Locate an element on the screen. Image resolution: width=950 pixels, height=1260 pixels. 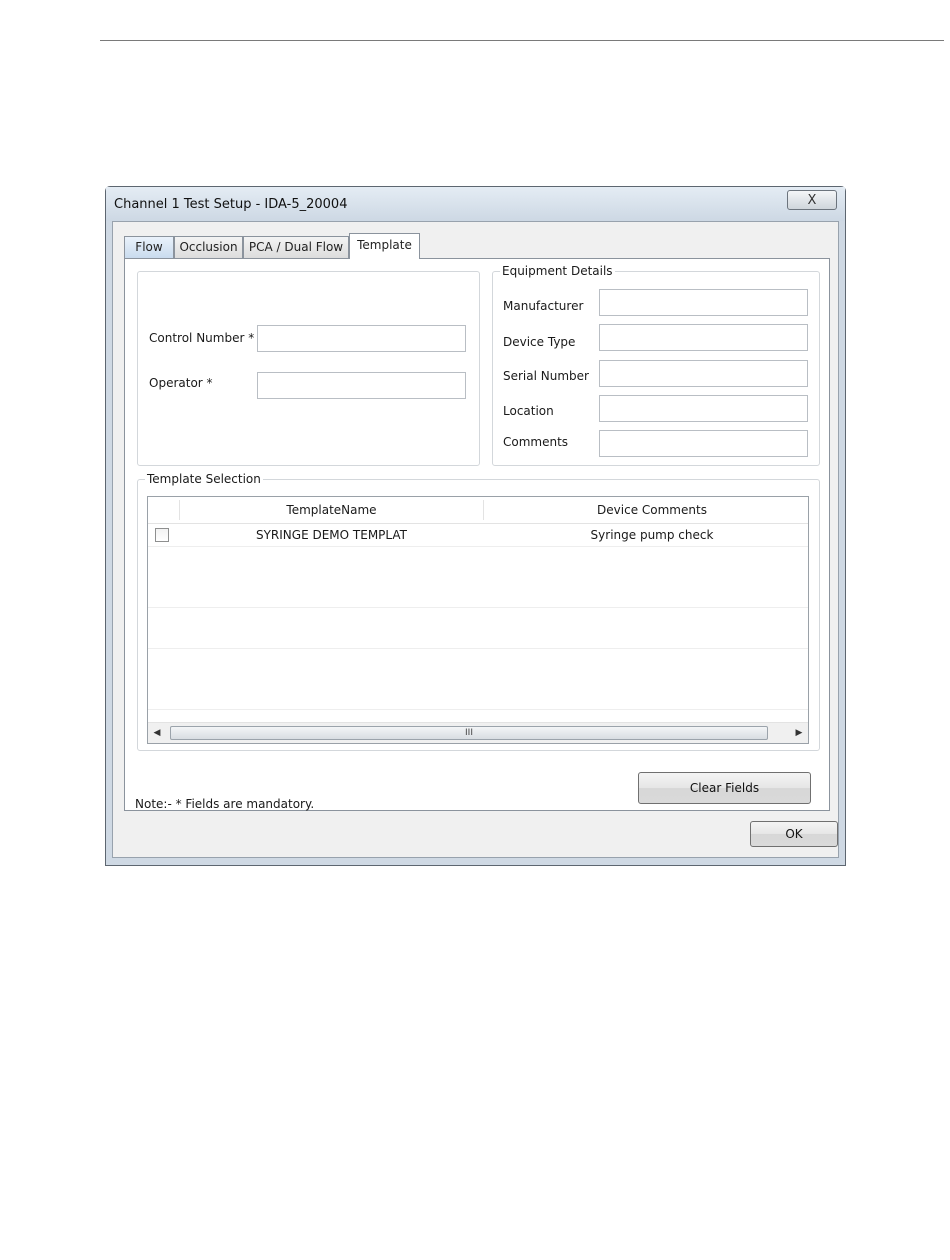
manufacturer-label: Manufacturer is located at coordinates (543, 306).